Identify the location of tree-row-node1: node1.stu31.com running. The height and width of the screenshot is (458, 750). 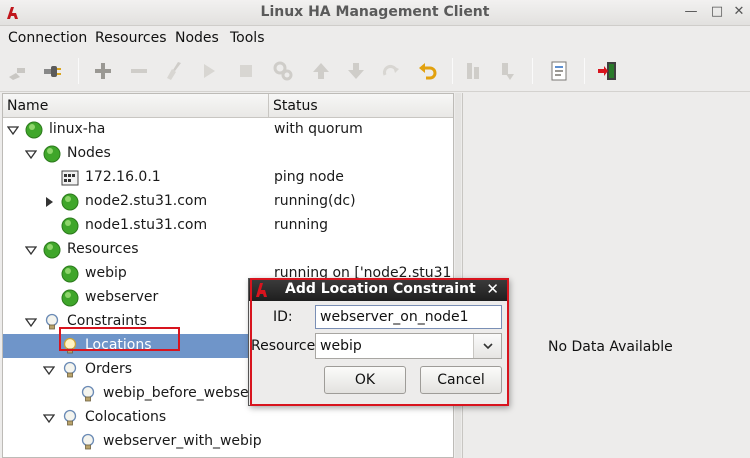
(228, 226).